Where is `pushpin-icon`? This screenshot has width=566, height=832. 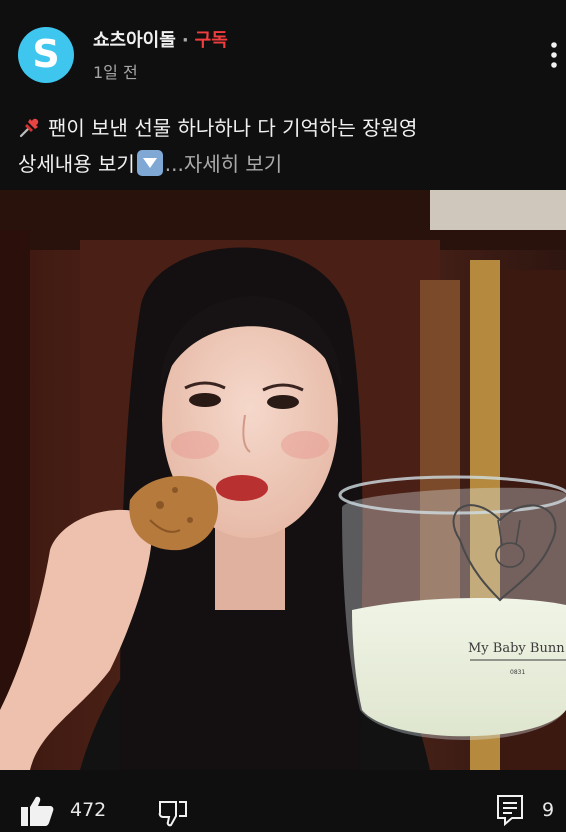
pushpin-icon is located at coordinates (30, 131).